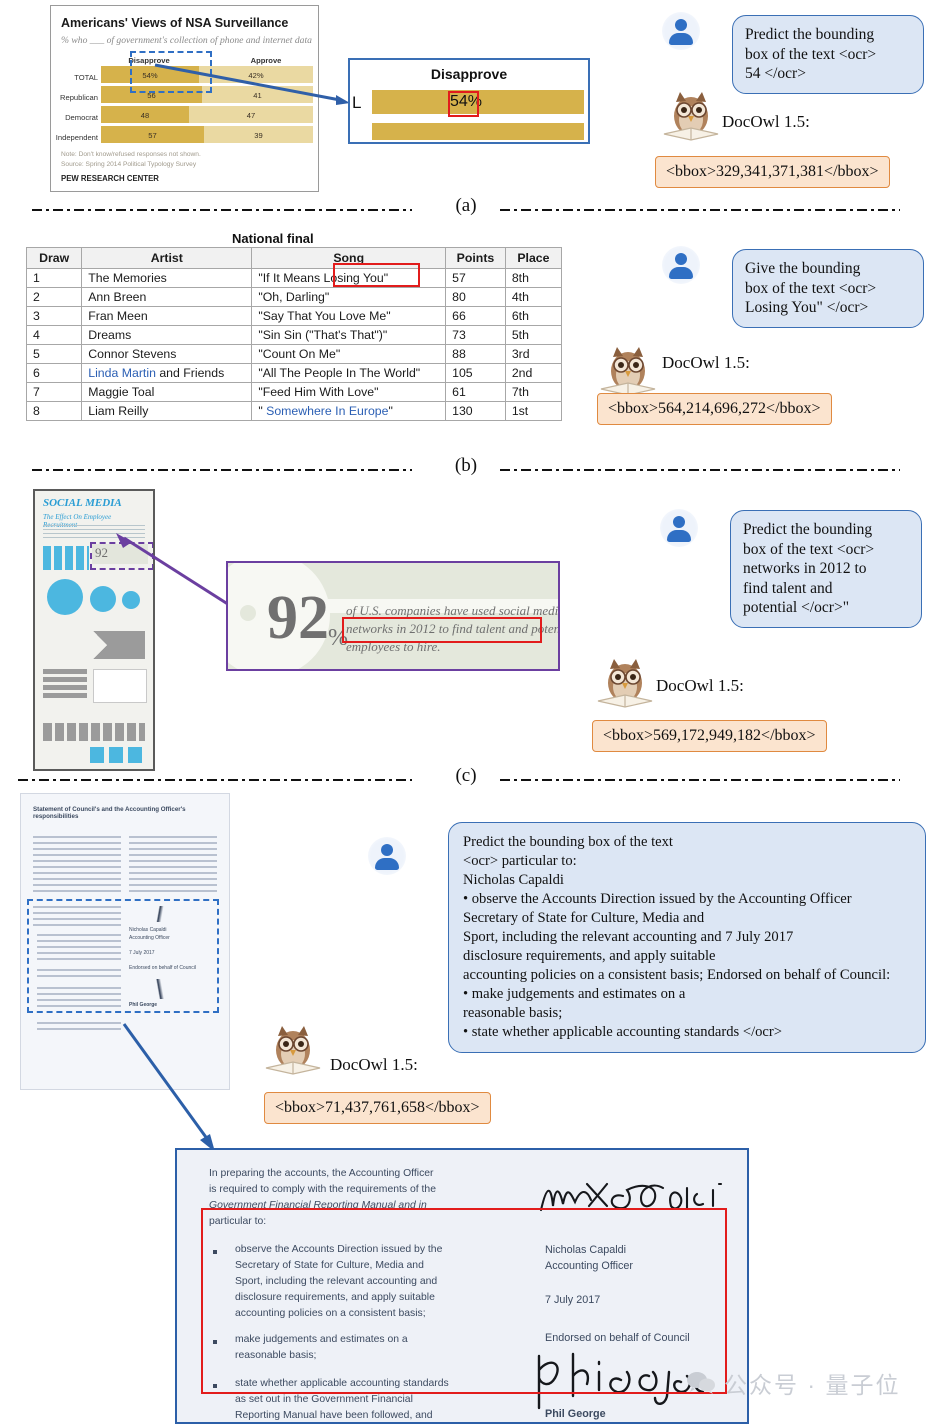  What do you see at coordinates (709, 736) in the screenshot?
I see `answer-box-c: <bbox>569,172,949,182</bbox>` at bounding box center [709, 736].